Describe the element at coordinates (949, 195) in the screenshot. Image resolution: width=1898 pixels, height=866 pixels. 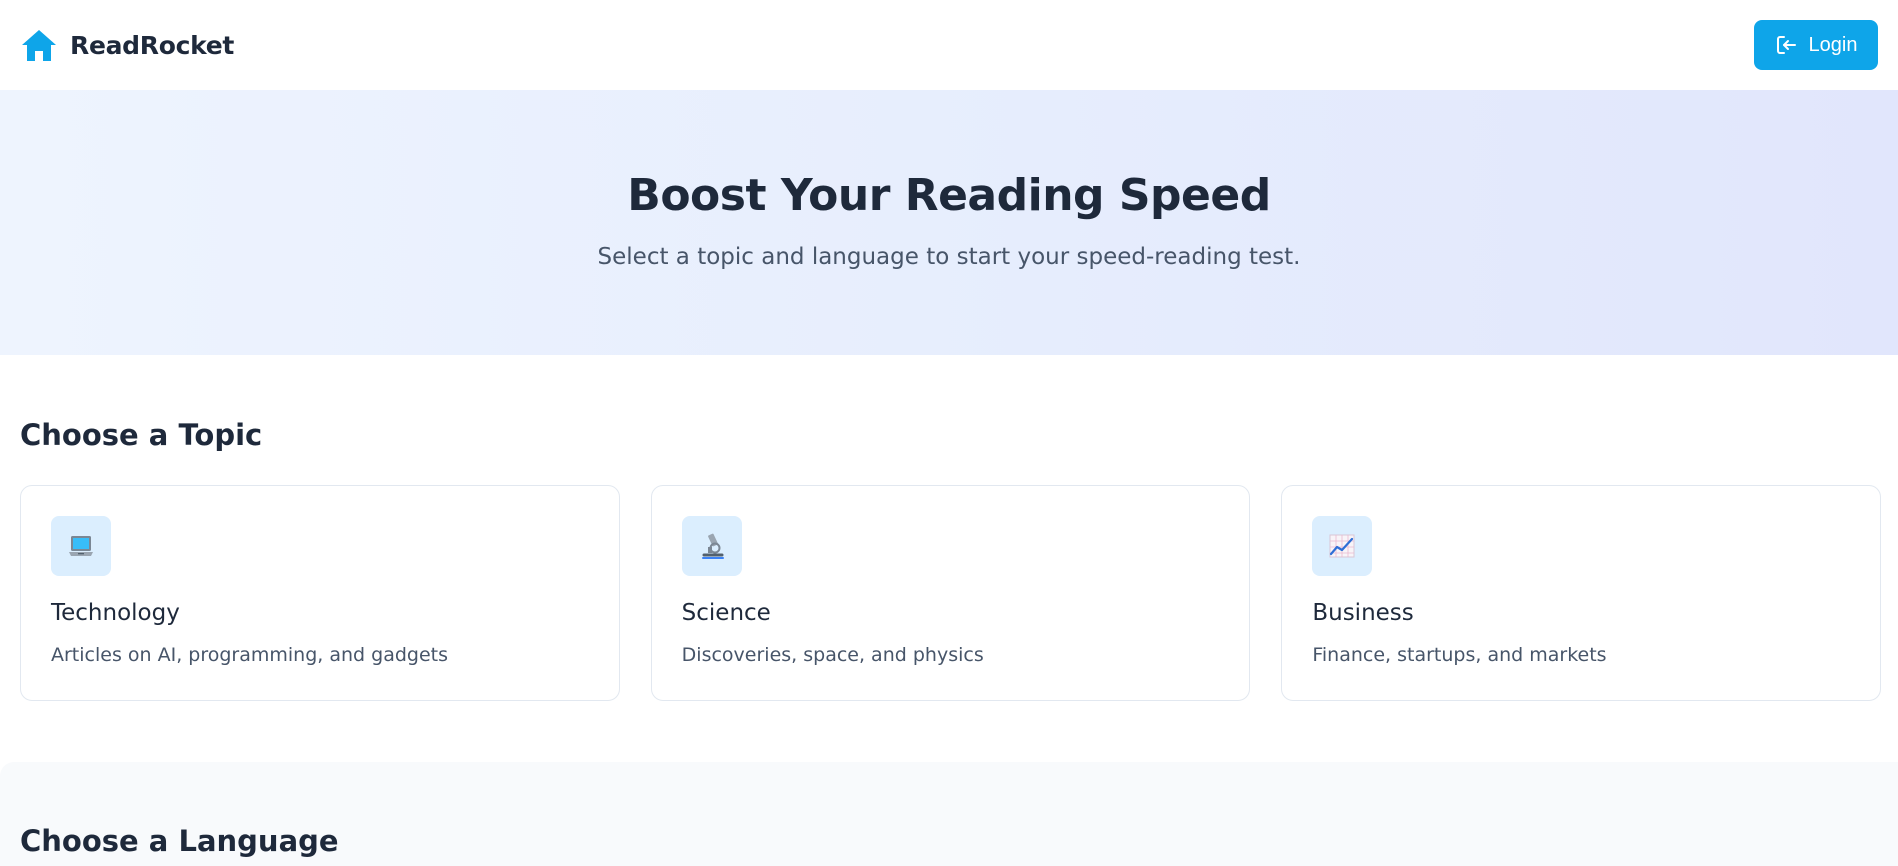
I see `hero-title: Boost Your Reading Speed` at that location.